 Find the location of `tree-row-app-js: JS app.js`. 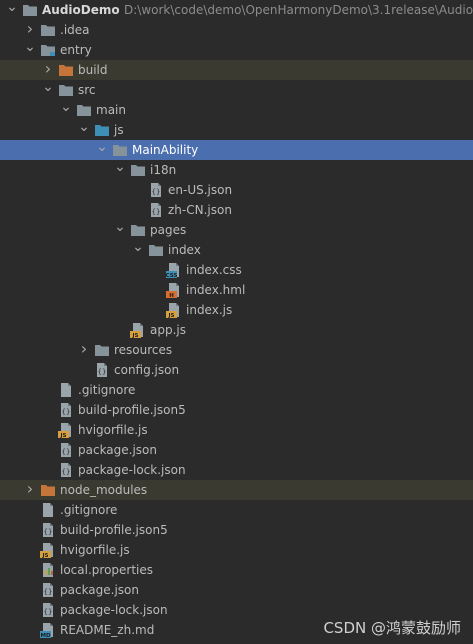

tree-row-app-js: JS app.js is located at coordinates (236, 330).